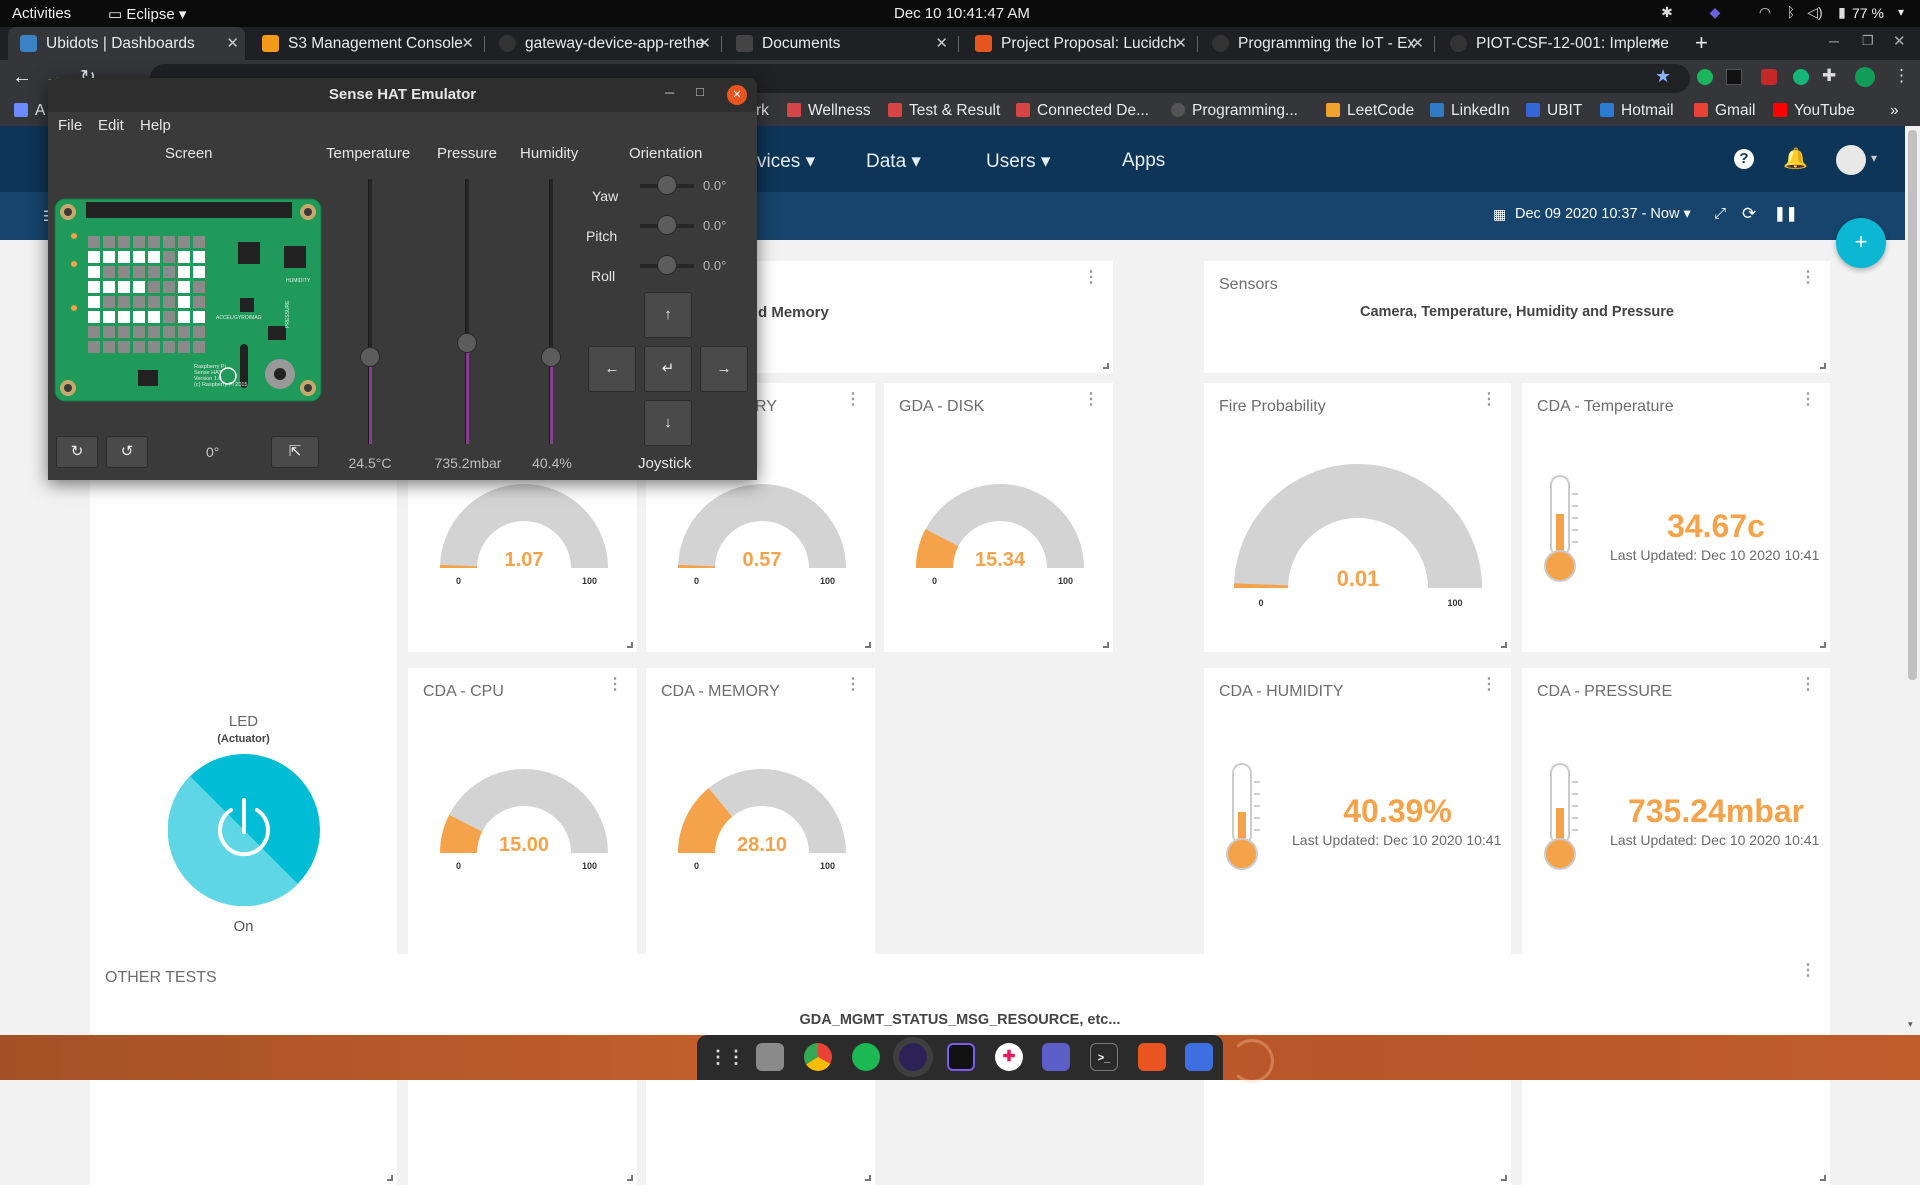  Describe the element at coordinates (1637, 111) in the screenshot. I see `bookmark-hotmail: Hotmail` at that location.